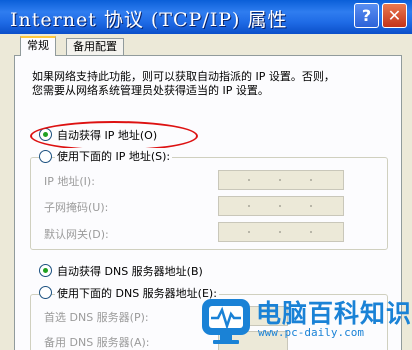 This screenshot has width=412, height=350. Describe the element at coordinates (226, 321) in the screenshot. I see `monitor-pulse-icon` at that location.